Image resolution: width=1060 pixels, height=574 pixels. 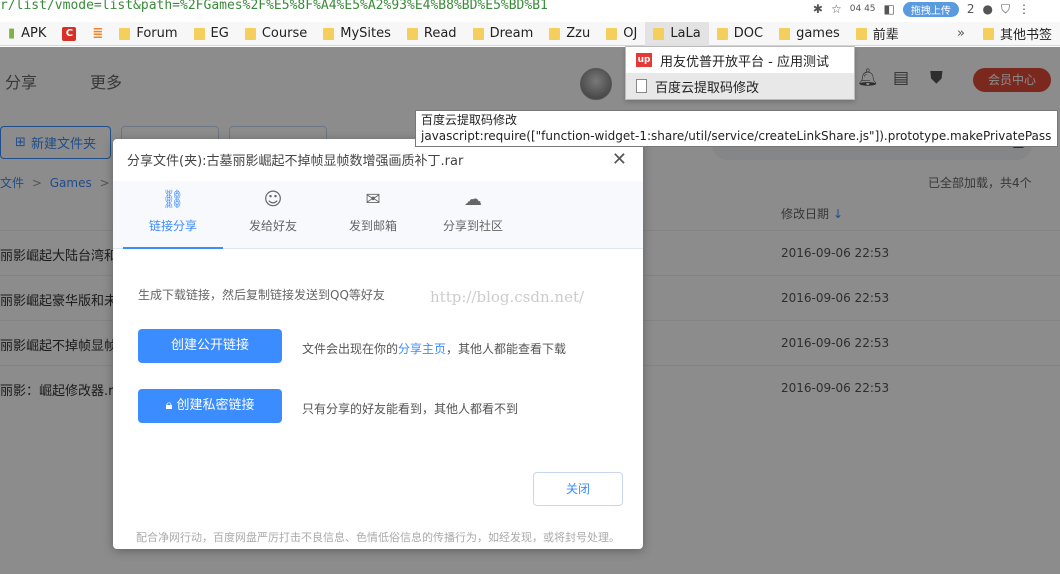 What do you see at coordinates (169, 405) in the screenshot?
I see `lock-icon: 🔒︎` at bounding box center [169, 405].